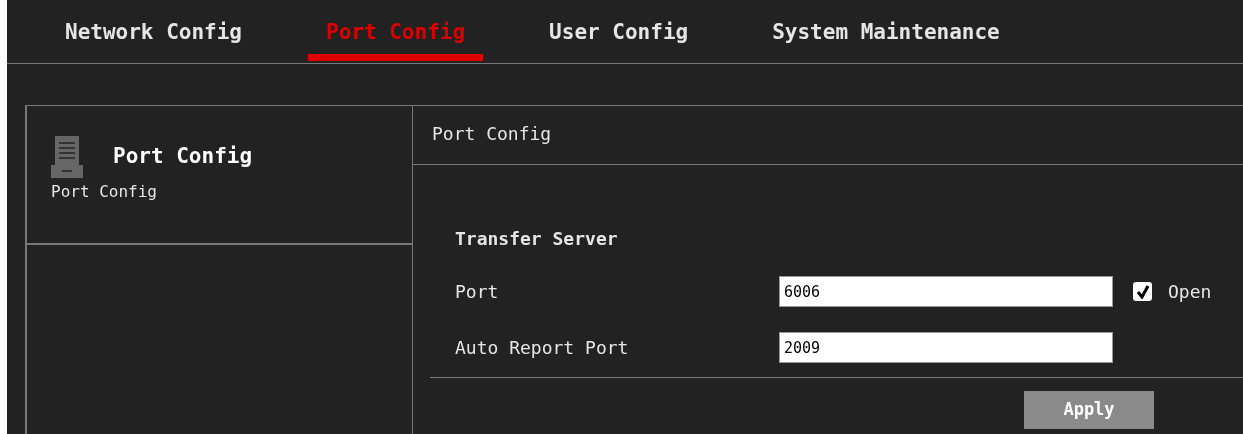 The height and width of the screenshot is (434, 1243). I want to click on sidebar-item: Port Config, so click(104, 192).